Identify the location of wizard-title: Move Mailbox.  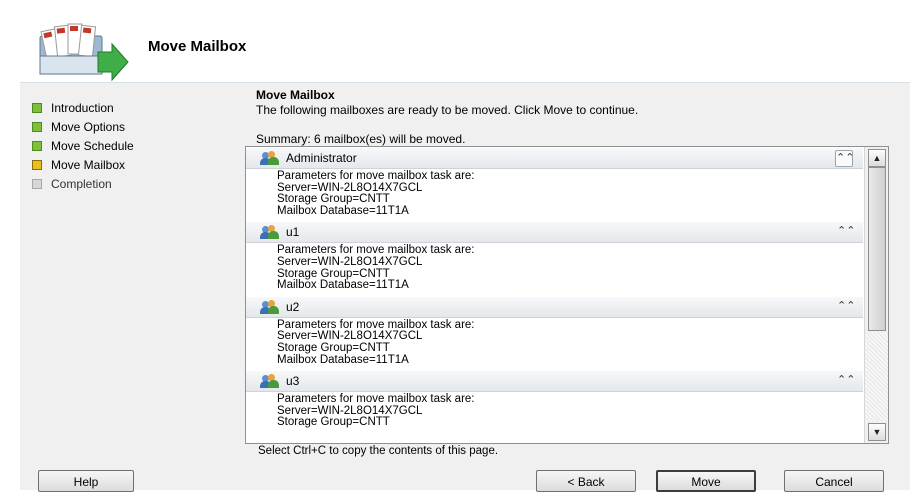
(197, 46).